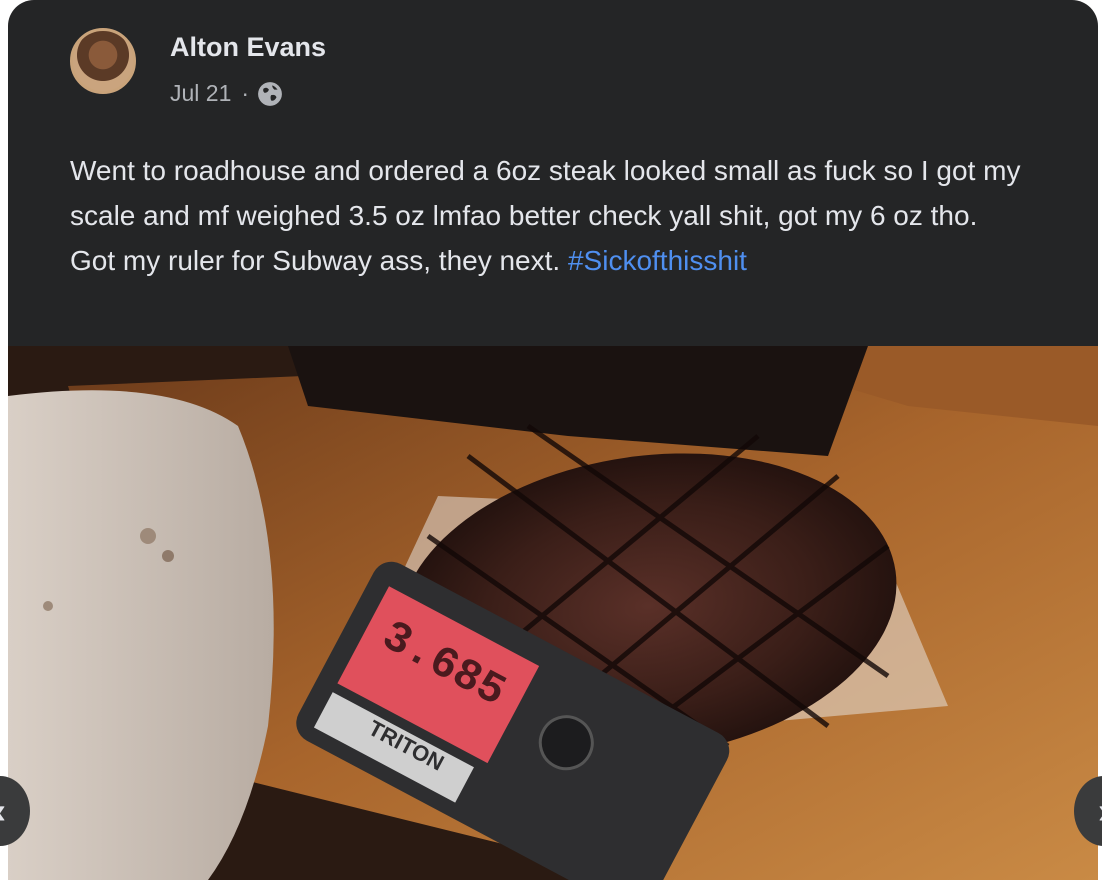 The image size is (1102, 880). I want to click on author-name: Alton Evans, so click(248, 47).